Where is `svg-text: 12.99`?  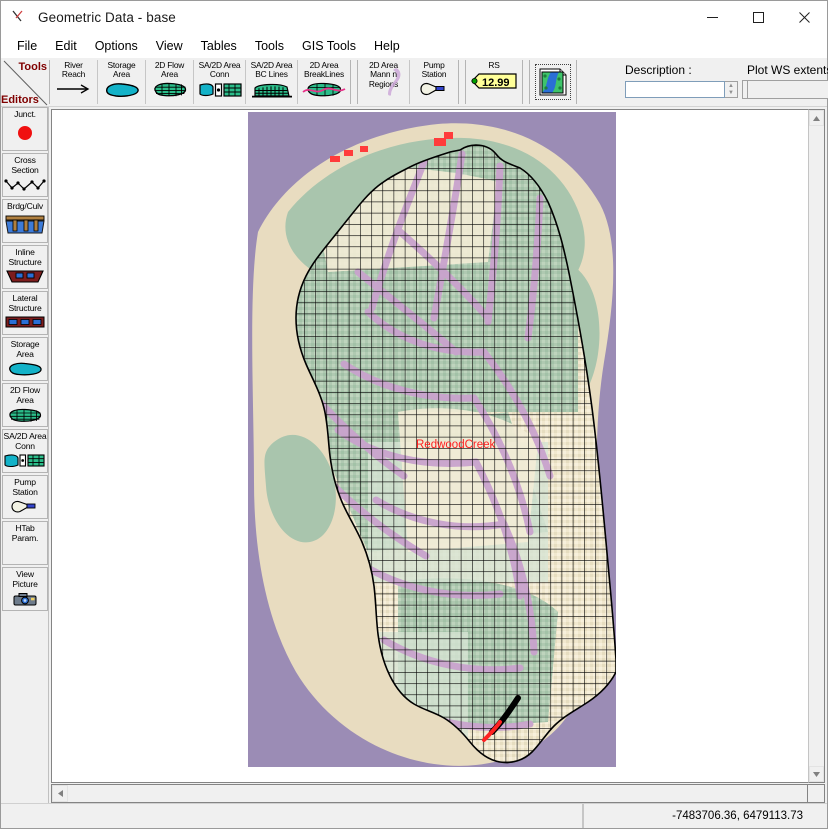
svg-text: 12.99 is located at coordinates (496, 83).